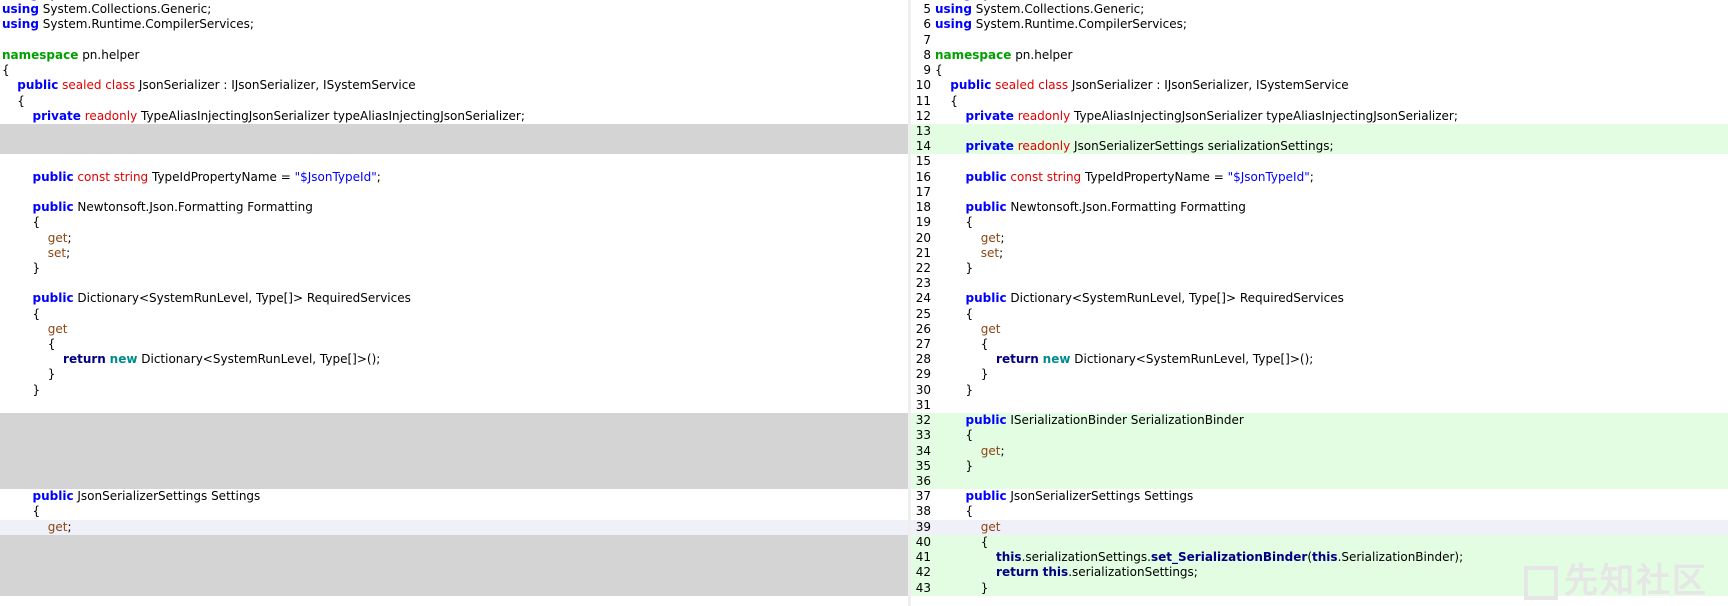  I want to click on right-code-line: 38 {, so click(1319, 511).